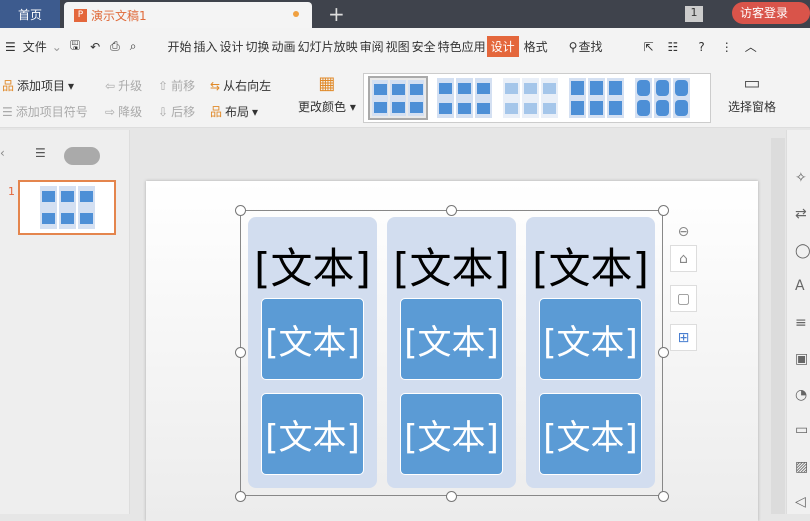 Image resolution: width=810 pixels, height=521 pixels. I want to click on menu-start: 开始, so click(179, 46).